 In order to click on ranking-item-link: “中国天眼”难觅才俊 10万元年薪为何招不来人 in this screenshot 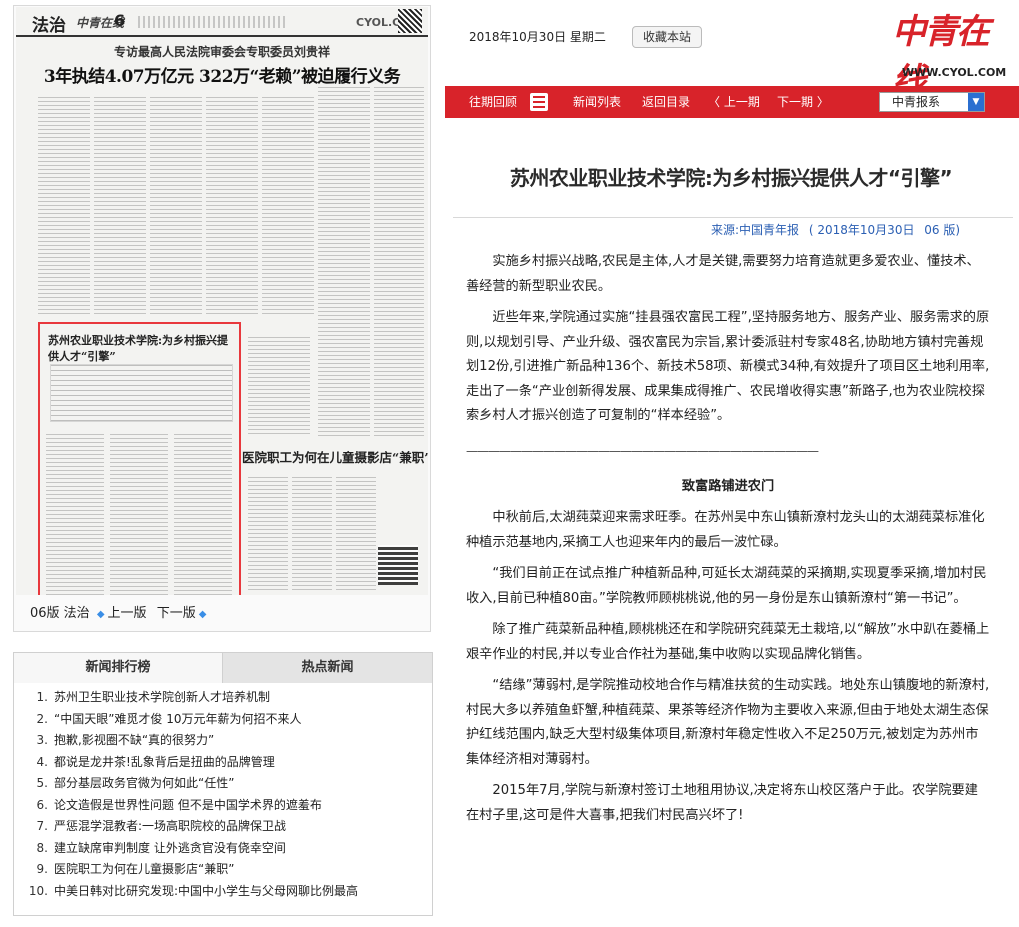, I will do `click(178, 719)`.